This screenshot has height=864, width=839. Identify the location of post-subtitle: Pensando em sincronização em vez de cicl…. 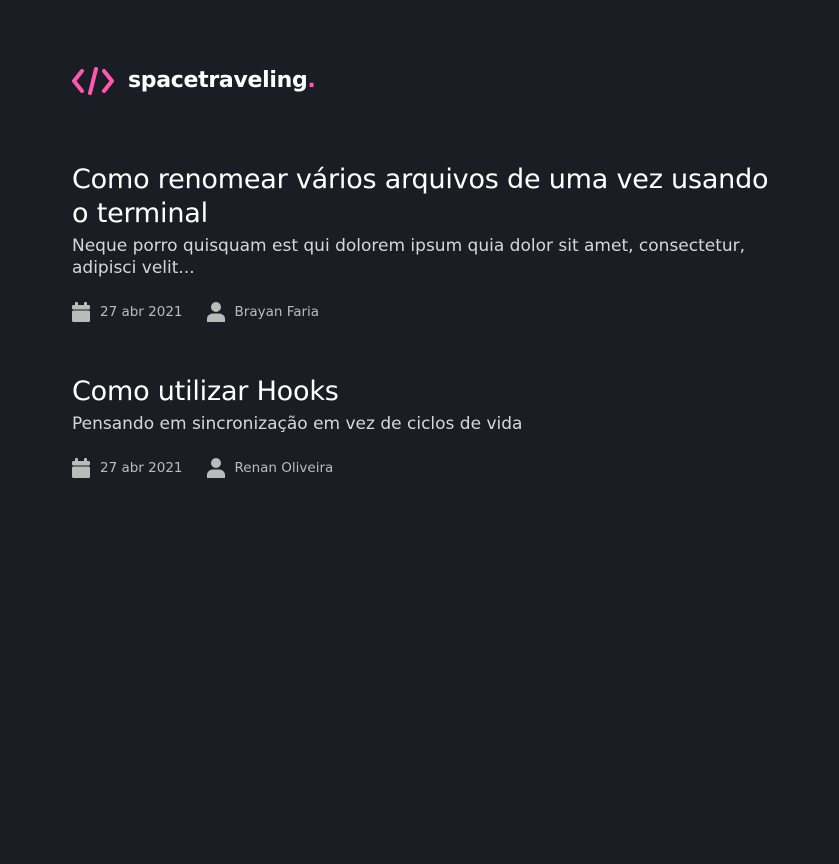
(297, 424).